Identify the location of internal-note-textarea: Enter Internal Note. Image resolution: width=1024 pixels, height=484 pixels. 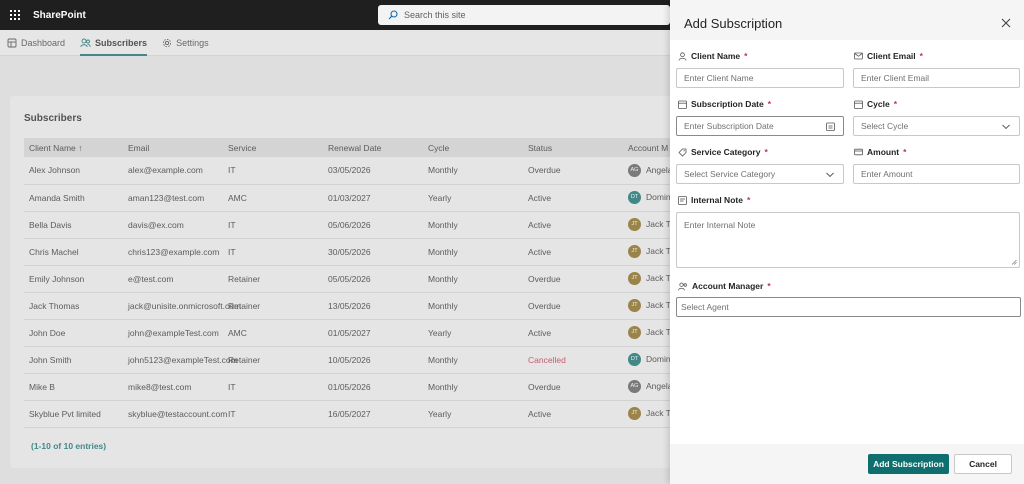
(848, 240).